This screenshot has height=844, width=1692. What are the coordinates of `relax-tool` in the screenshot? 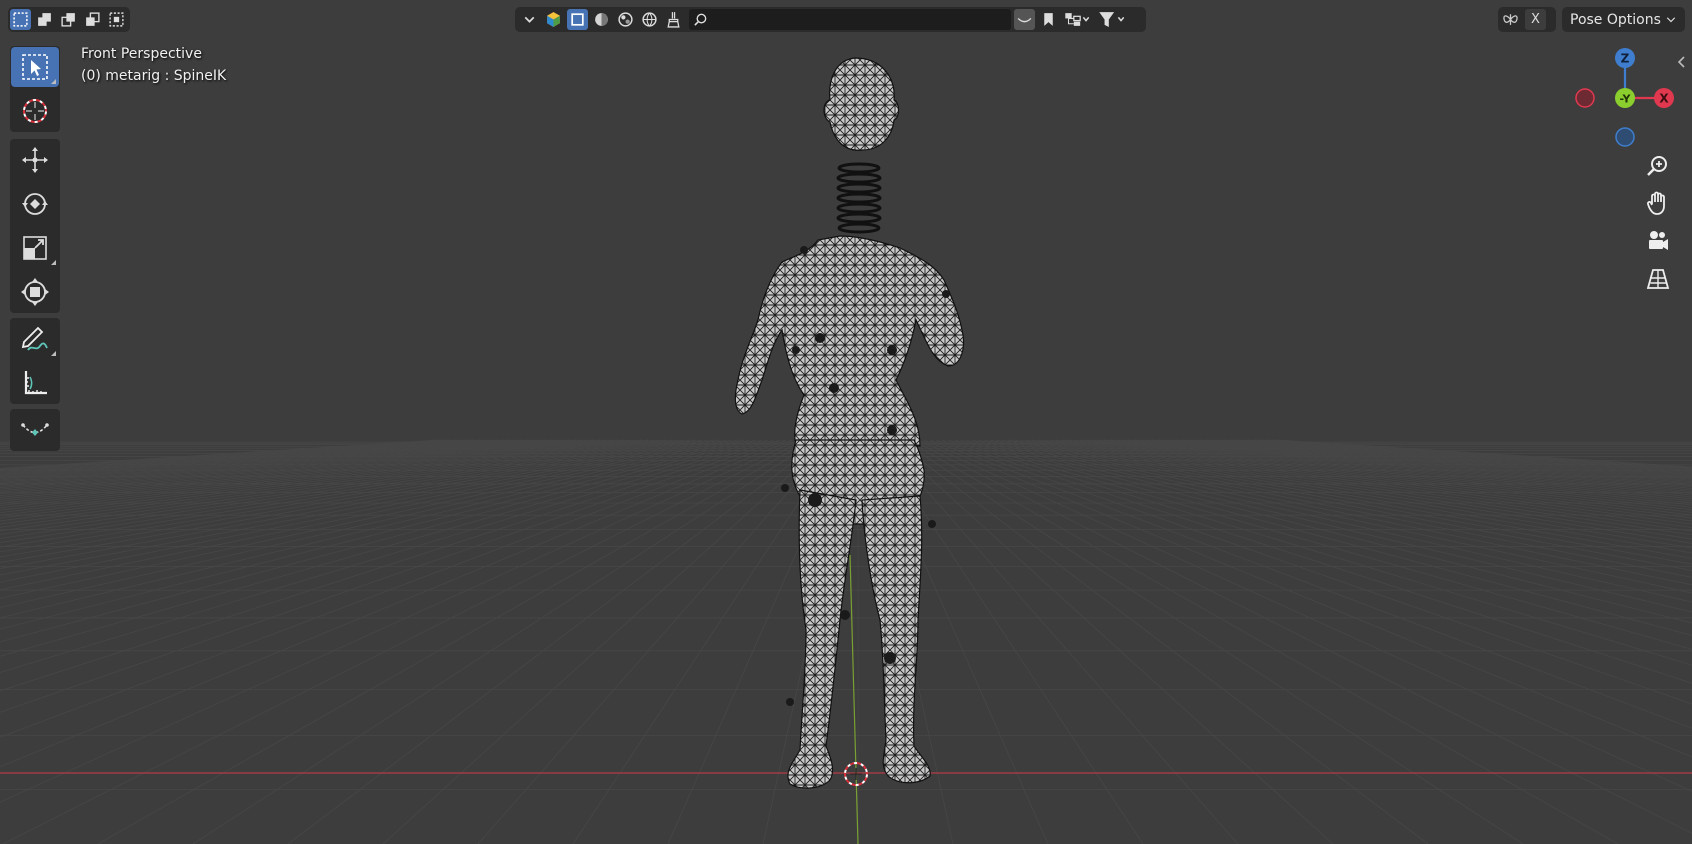 It's located at (35, 430).